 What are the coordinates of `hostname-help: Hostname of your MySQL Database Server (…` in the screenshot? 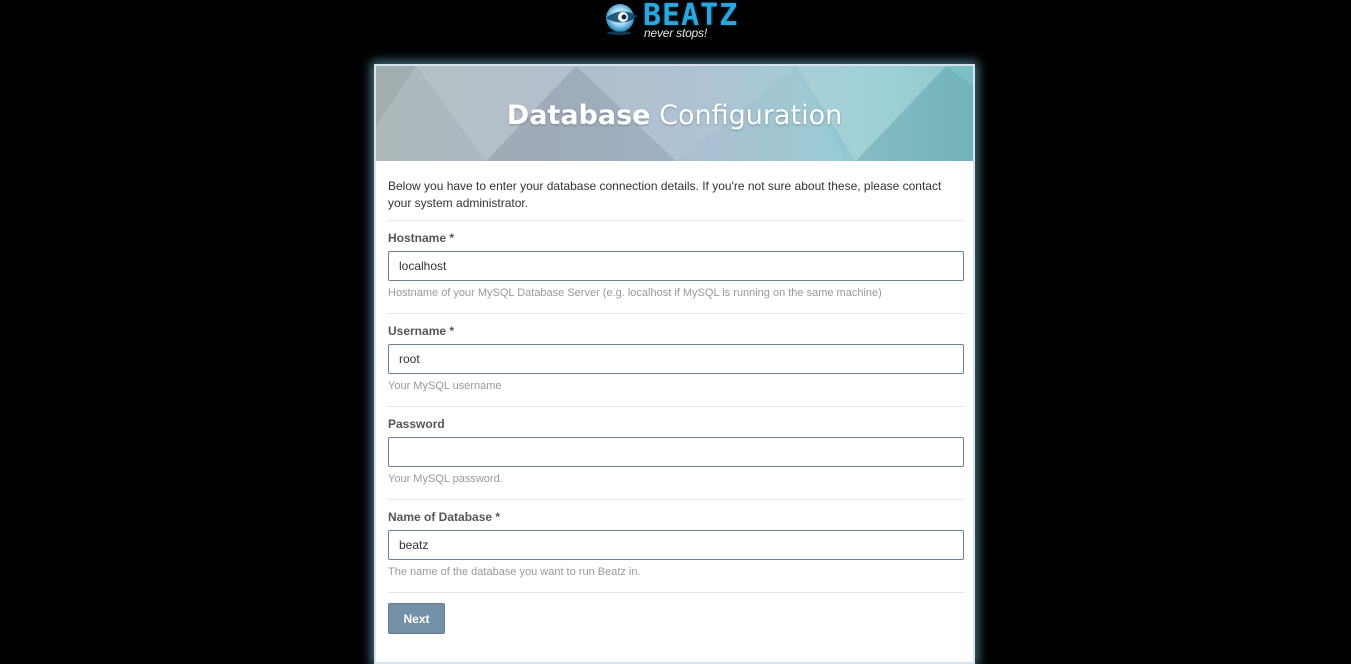 It's located at (635, 293).